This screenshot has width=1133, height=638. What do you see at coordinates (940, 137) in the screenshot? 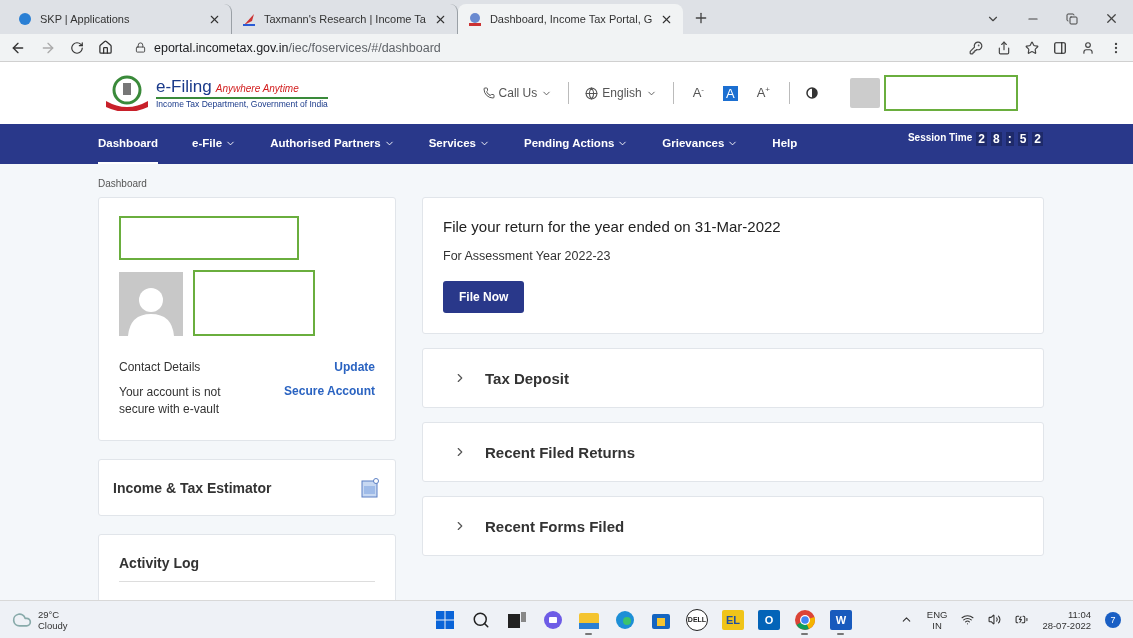
I see `session-time-label: Session Time` at bounding box center [940, 137].